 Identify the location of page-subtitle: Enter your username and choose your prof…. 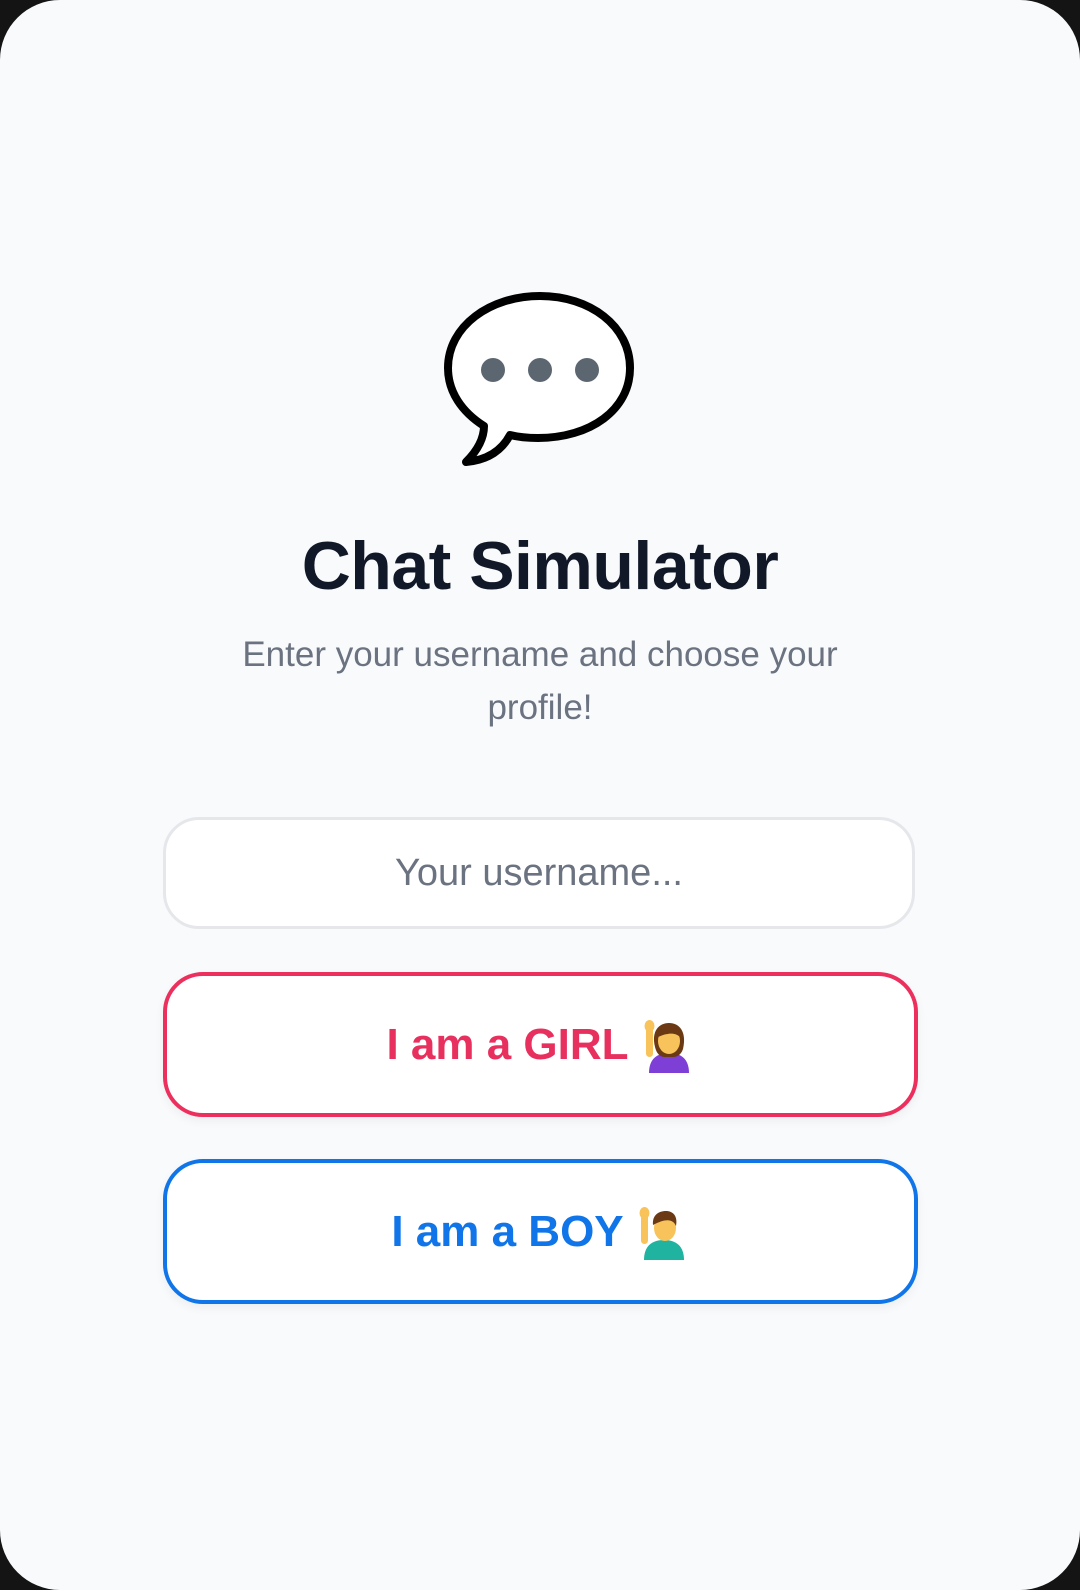
(540, 681).